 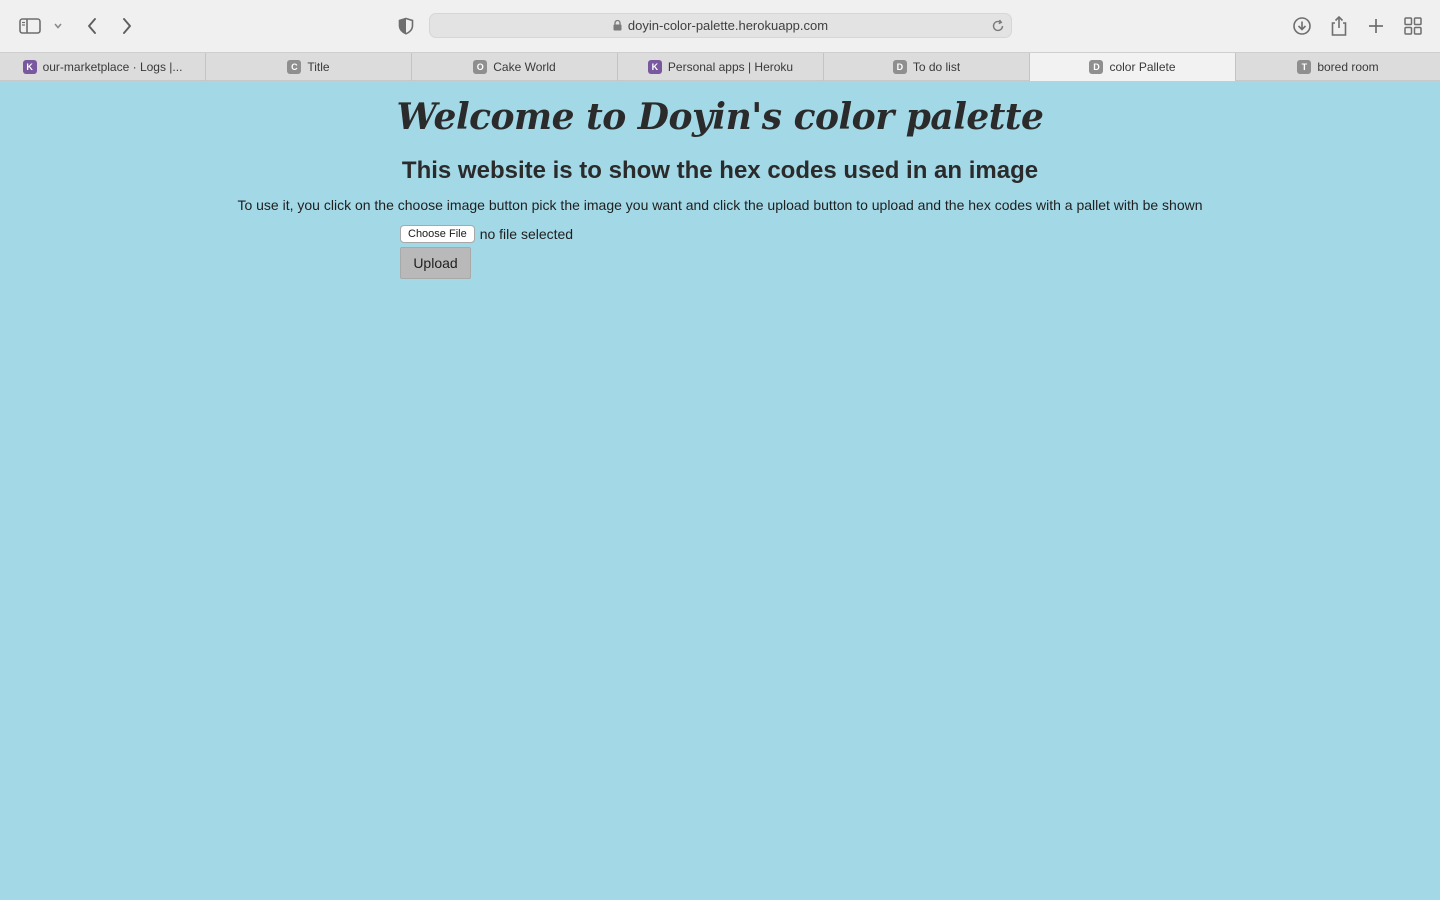 What do you see at coordinates (480, 67) in the screenshot?
I see `letter-favicon-icon: O` at bounding box center [480, 67].